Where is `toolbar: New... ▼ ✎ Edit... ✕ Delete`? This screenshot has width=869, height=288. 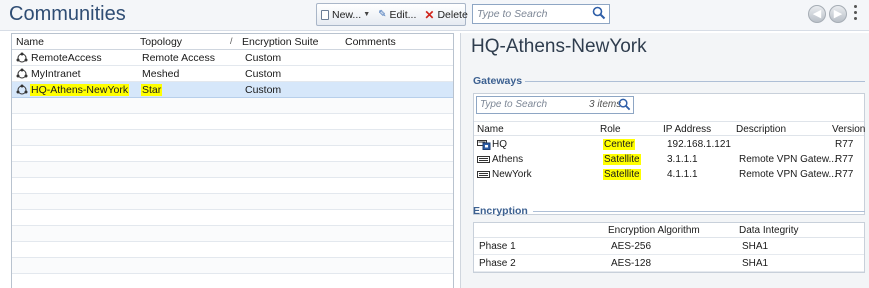 toolbar: New... ▼ ✎ Edit... ✕ Delete is located at coordinates (392, 14).